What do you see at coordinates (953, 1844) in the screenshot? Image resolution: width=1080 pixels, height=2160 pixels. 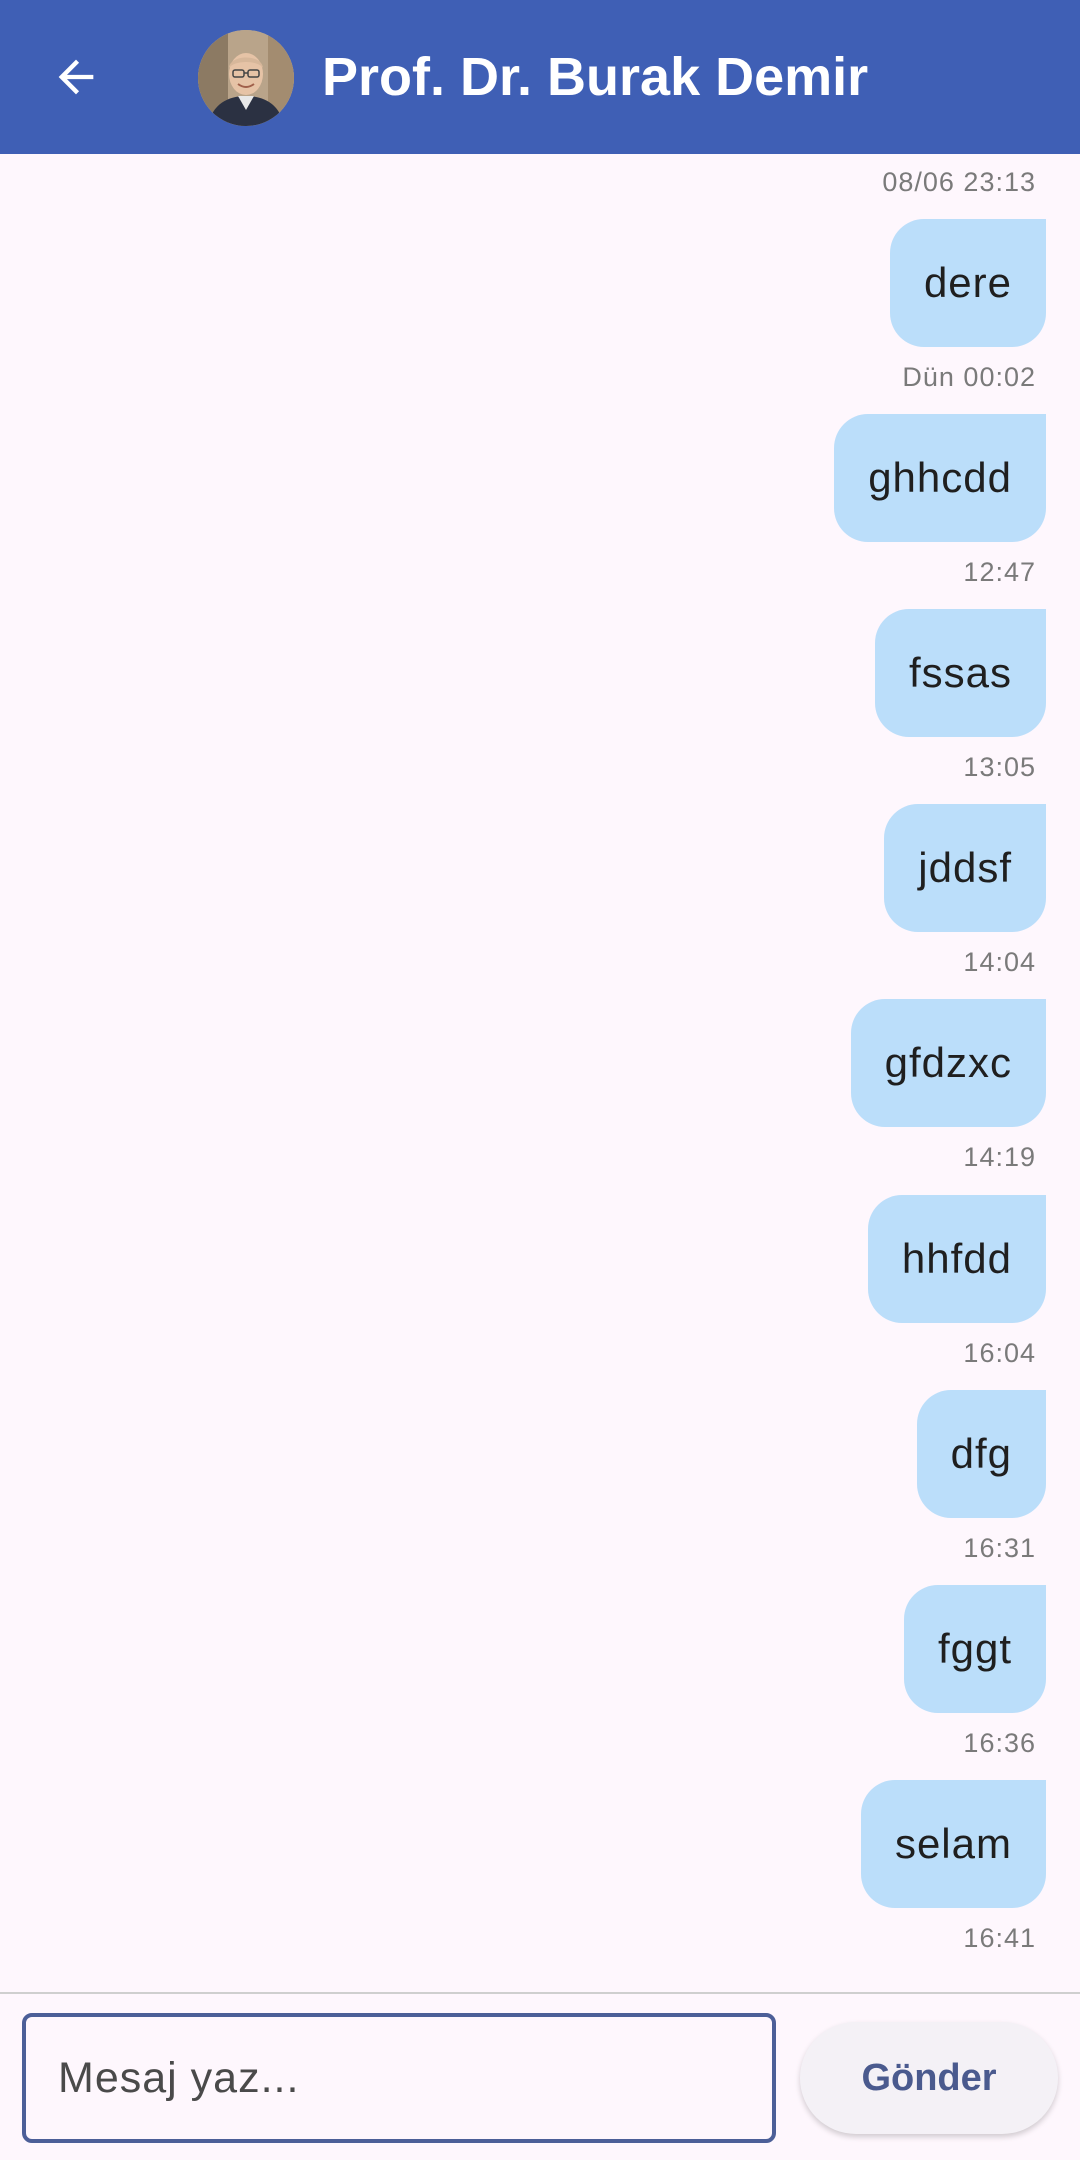 I see `message-bubble: selam` at bounding box center [953, 1844].